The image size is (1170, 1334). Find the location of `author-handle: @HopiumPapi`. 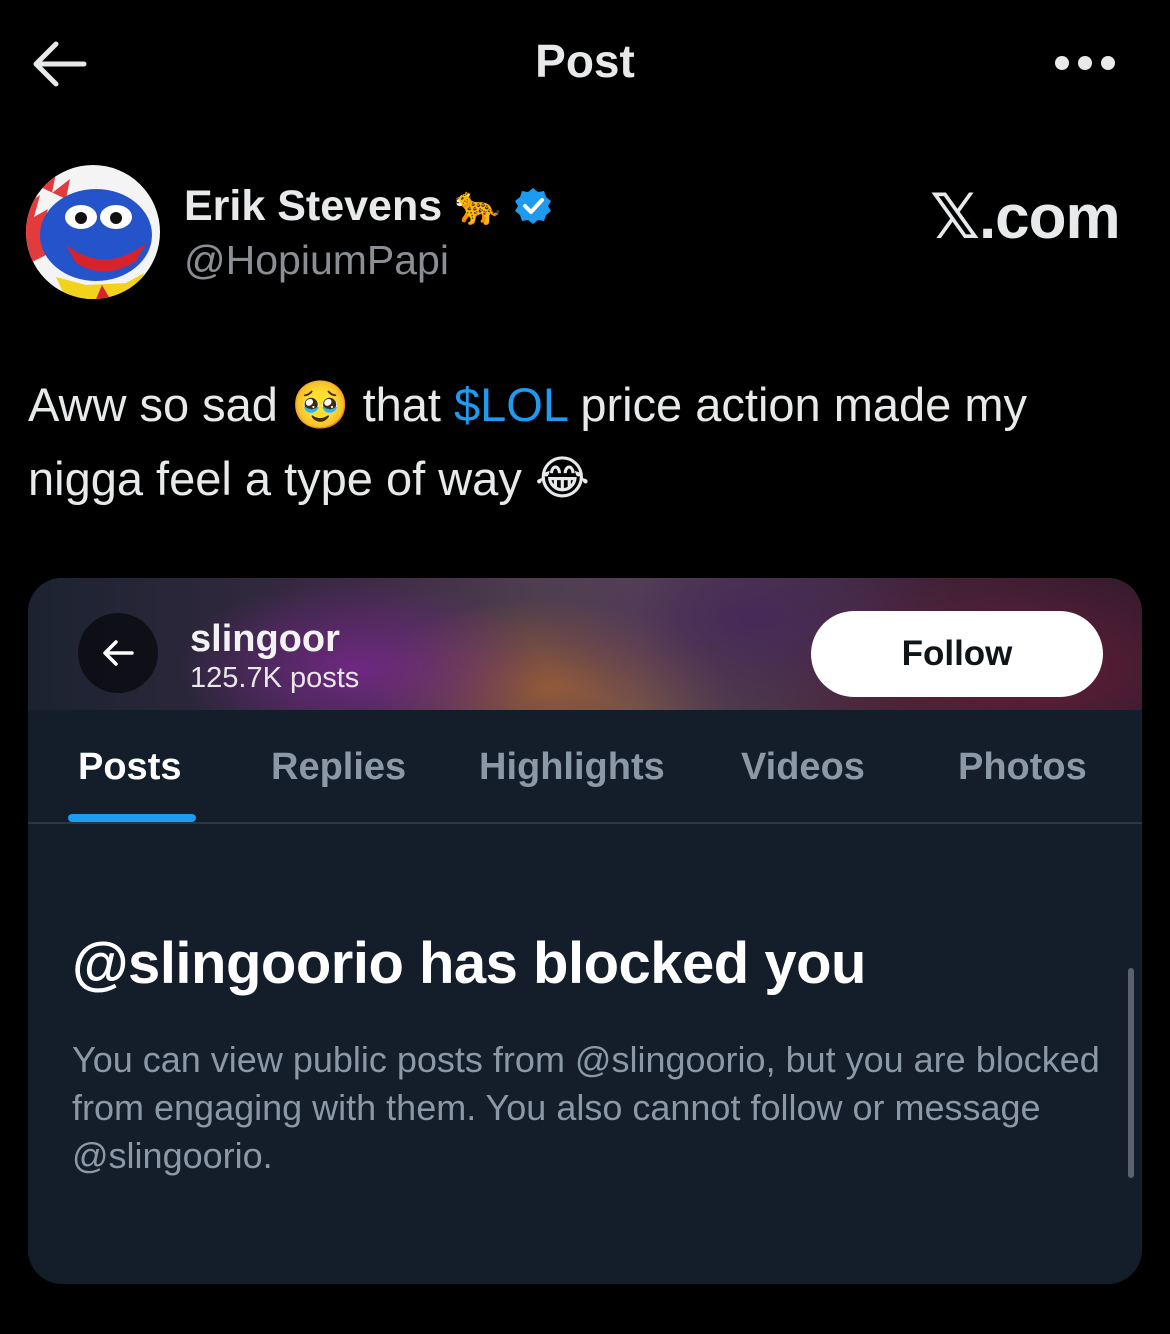

author-handle: @HopiumPapi is located at coordinates (316, 260).